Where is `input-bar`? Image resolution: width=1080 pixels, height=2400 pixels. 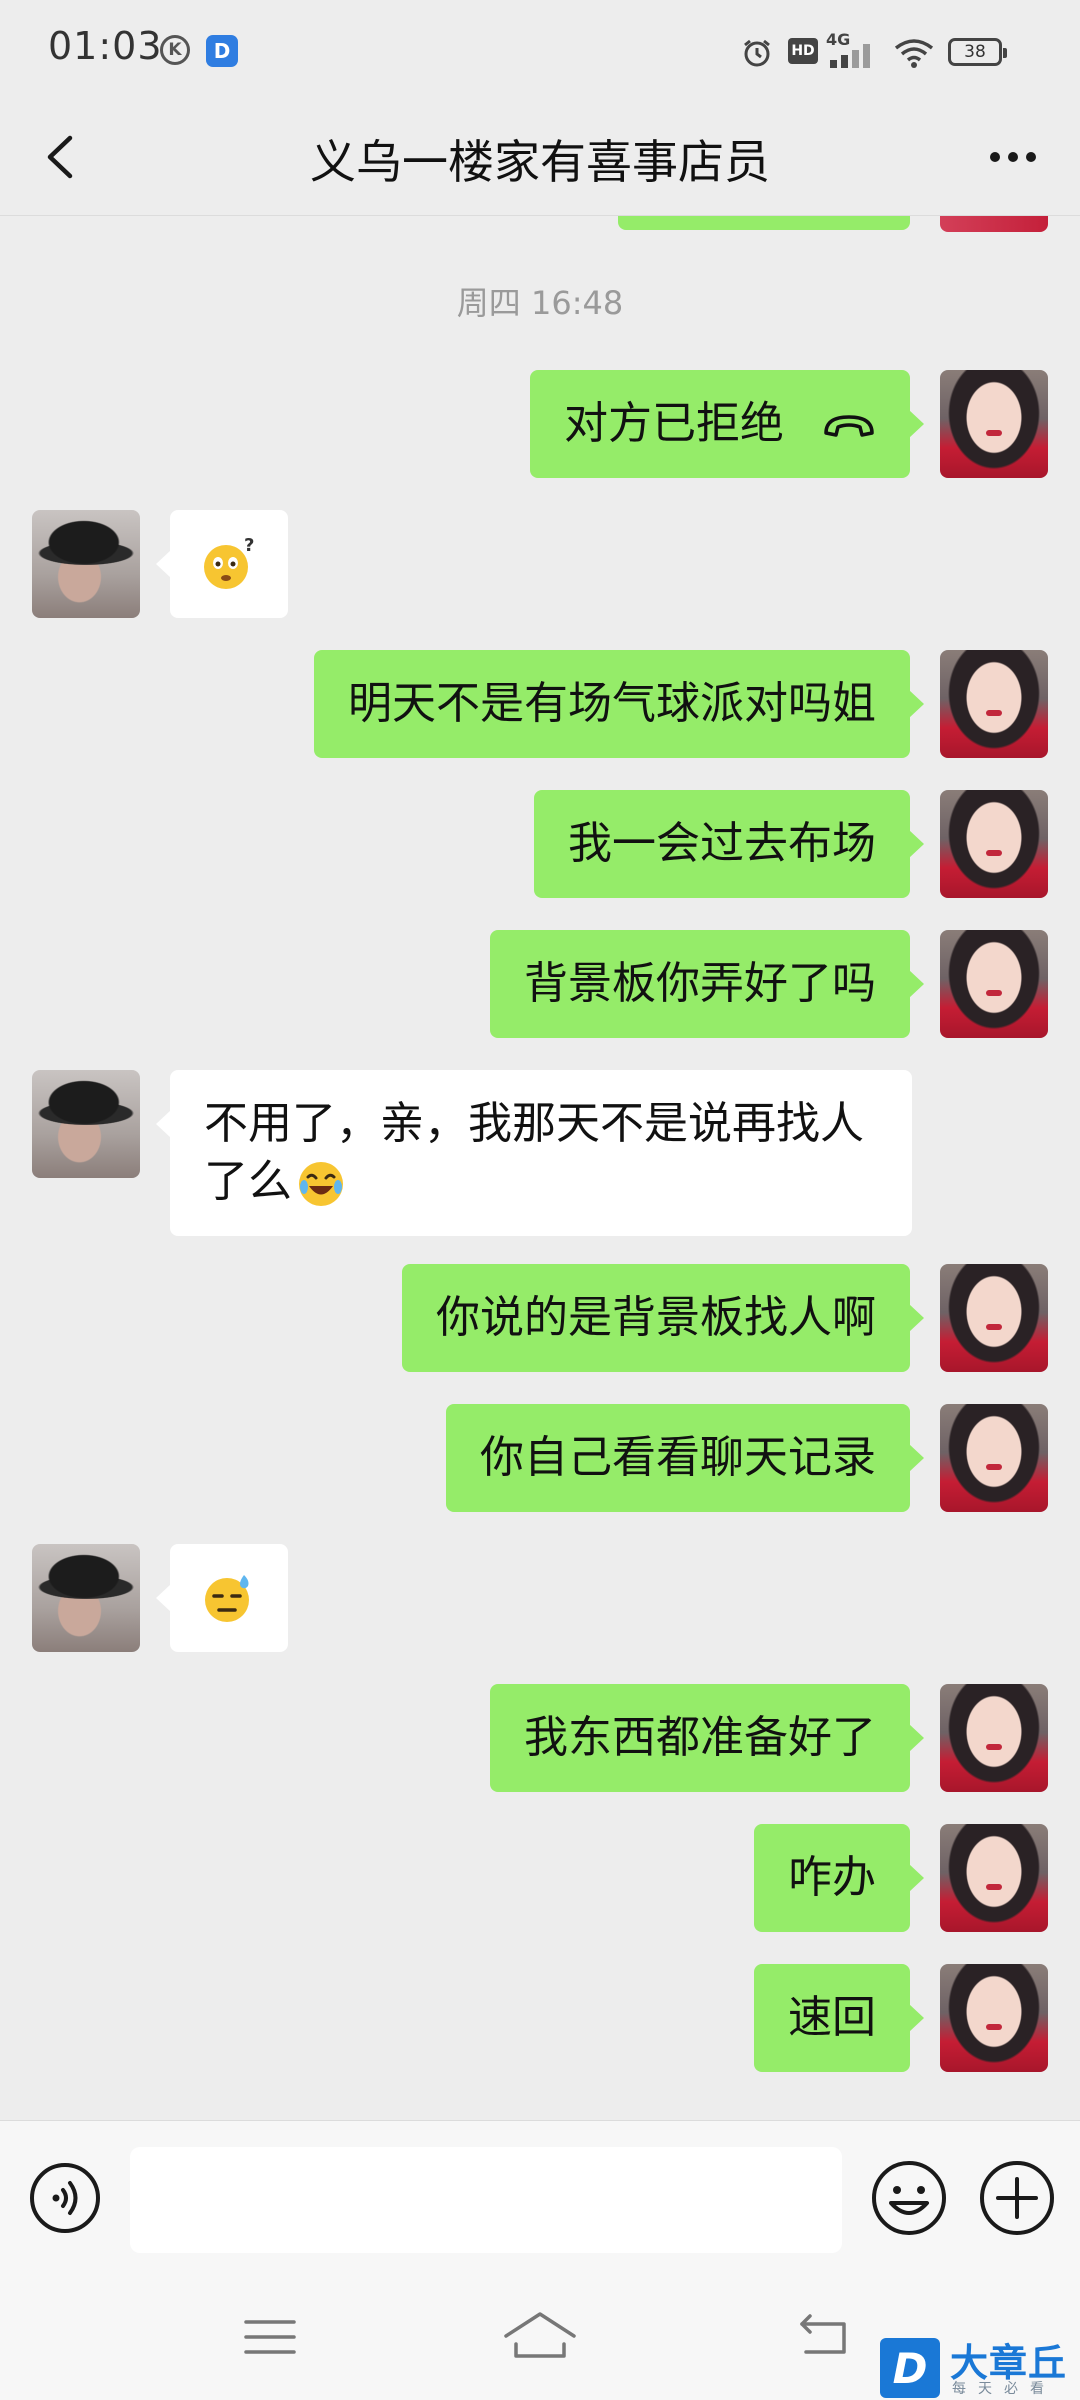
input-bar is located at coordinates (540, 2197).